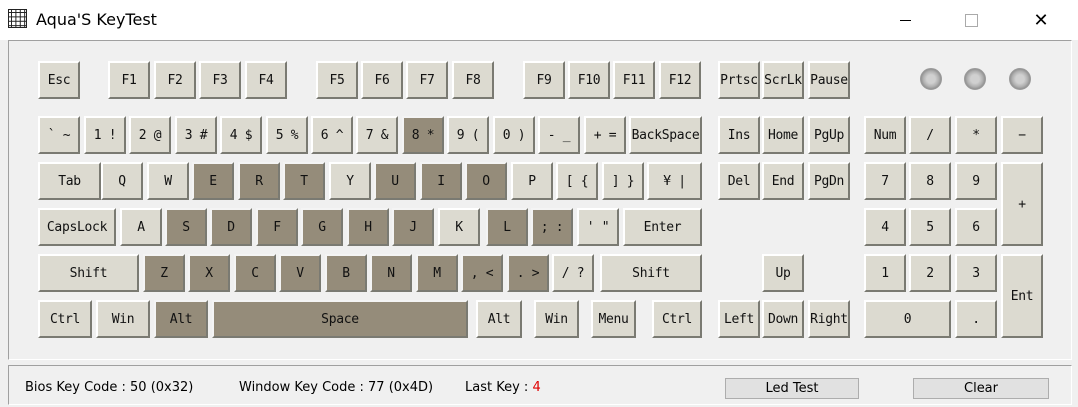 The height and width of the screenshot is (407, 1078). Describe the element at coordinates (1022, 204) in the screenshot. I see `key-np-add: +` at that location.